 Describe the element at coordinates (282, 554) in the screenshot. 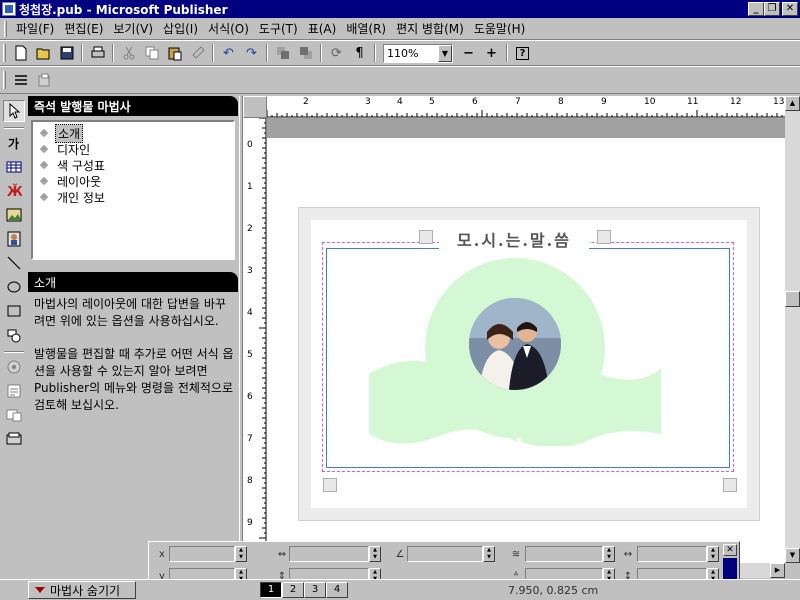

I see `width-icon: ⇔` at that location.